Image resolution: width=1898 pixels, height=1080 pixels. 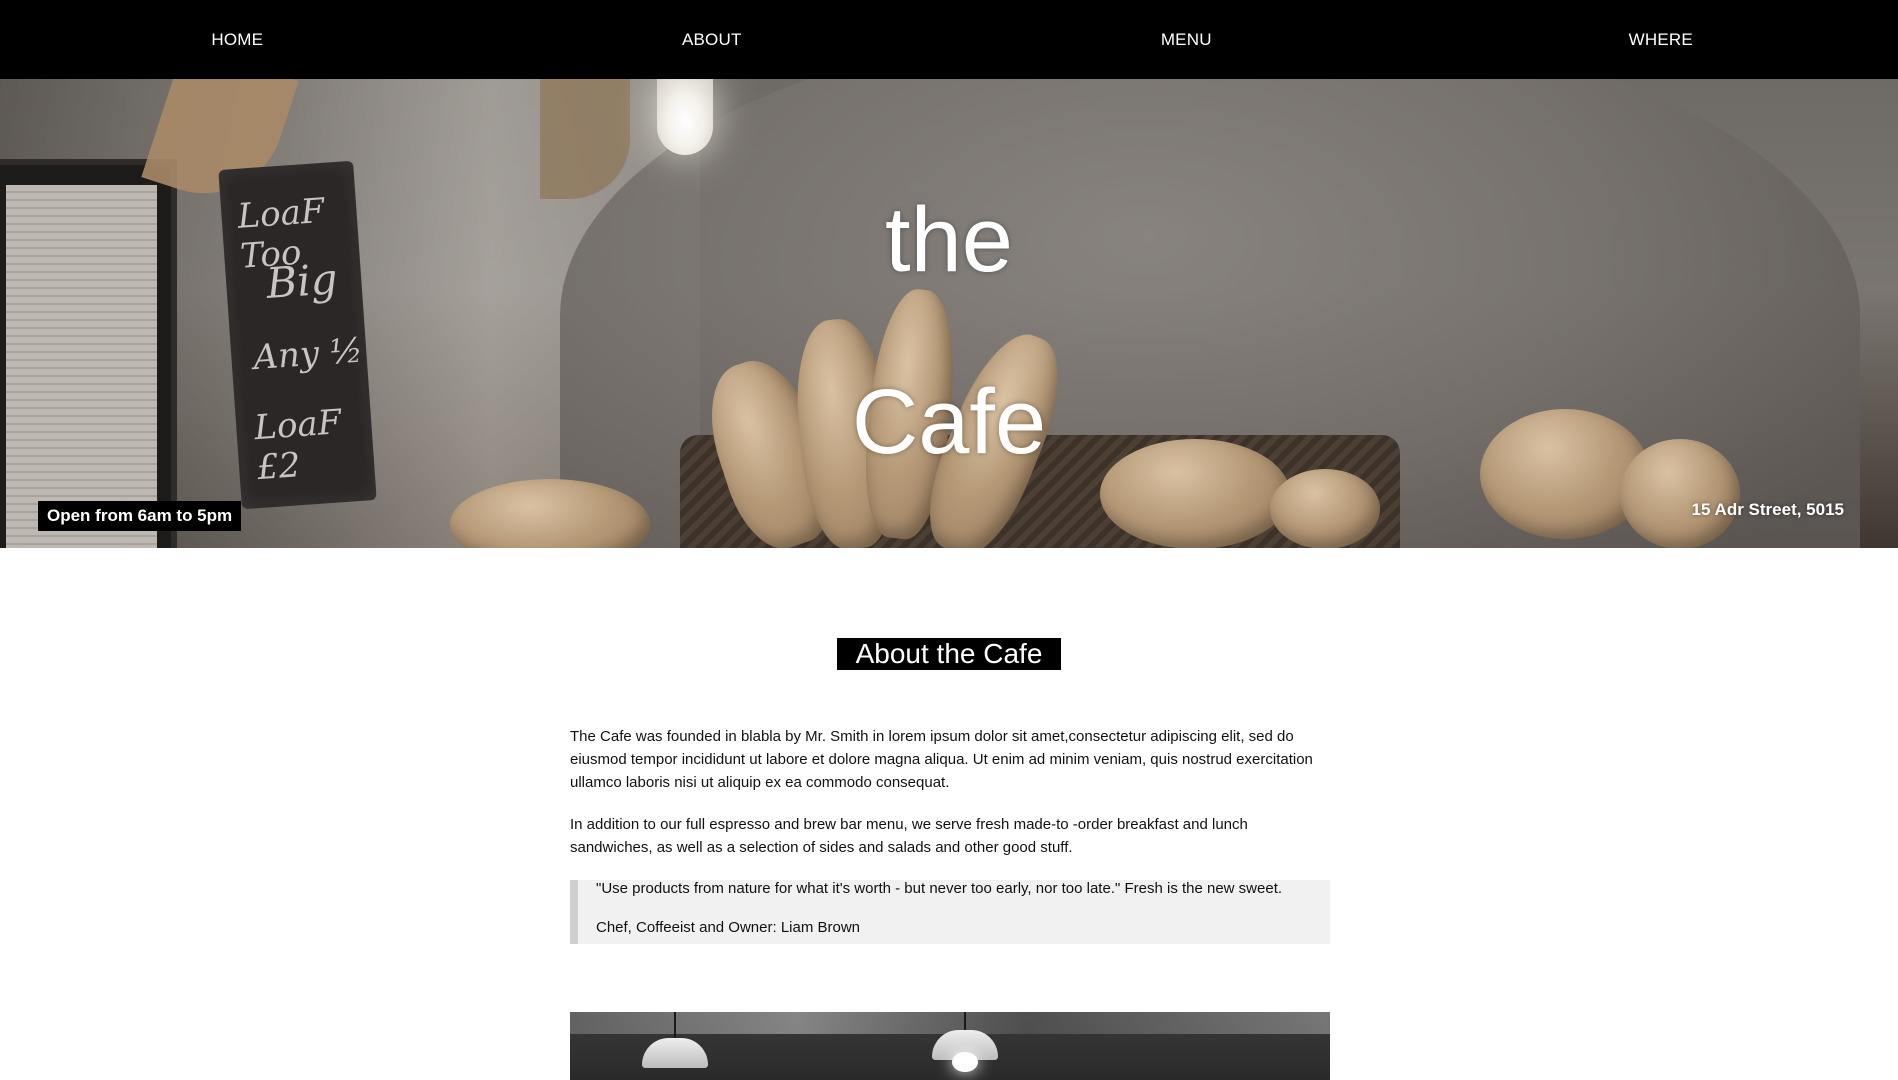 I want to click on hero-lamp, so click(x=685, y=117).